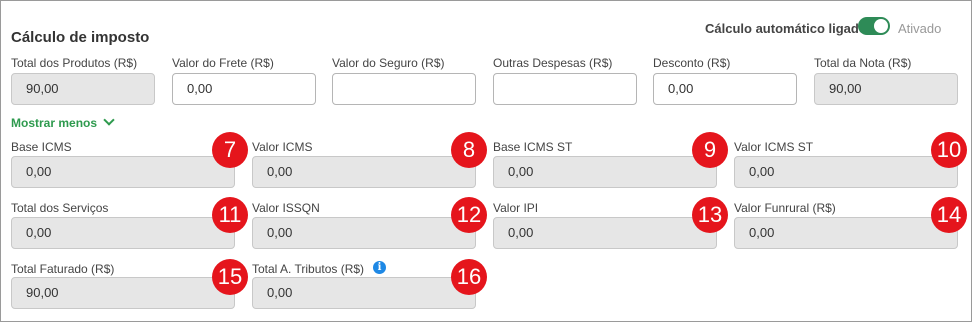 This screenshot has width=972, height=322. I want to click on total-produtos-field: 90,00, so click(83, 89).